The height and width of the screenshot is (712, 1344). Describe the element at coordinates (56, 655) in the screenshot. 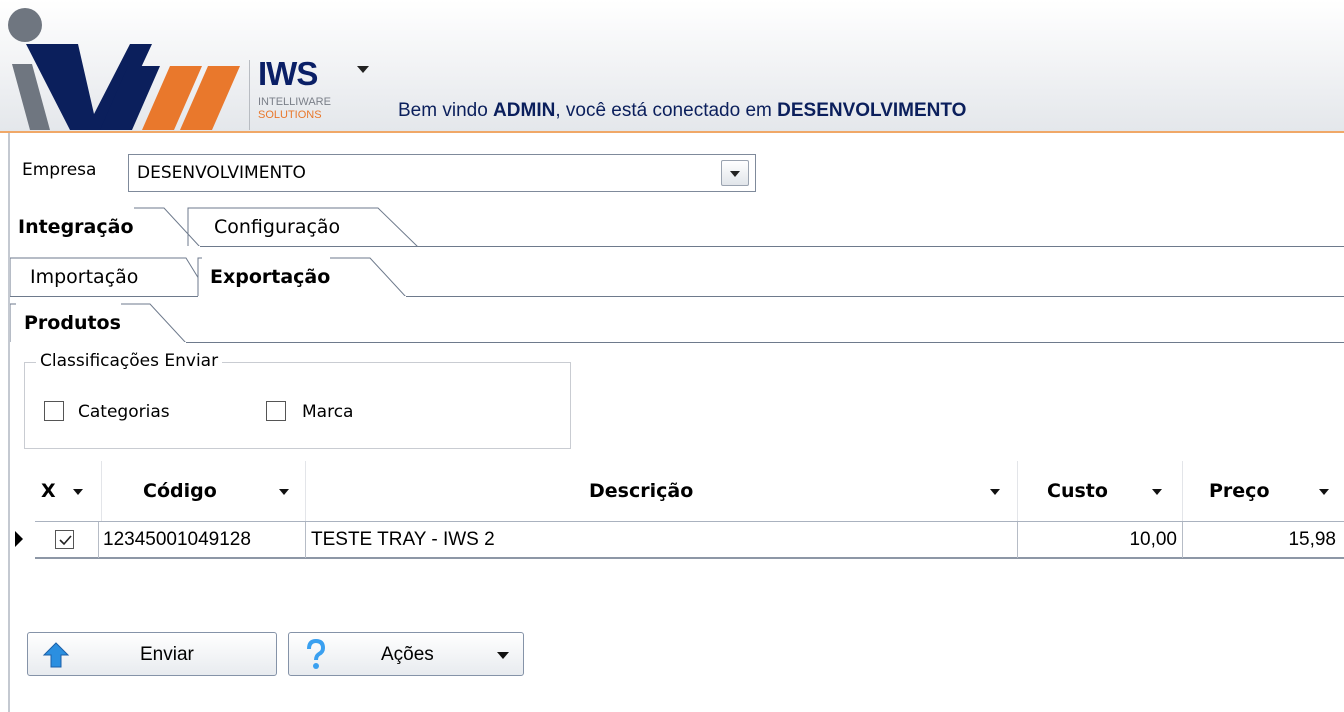

I see `up-arrow-icon` at that location.